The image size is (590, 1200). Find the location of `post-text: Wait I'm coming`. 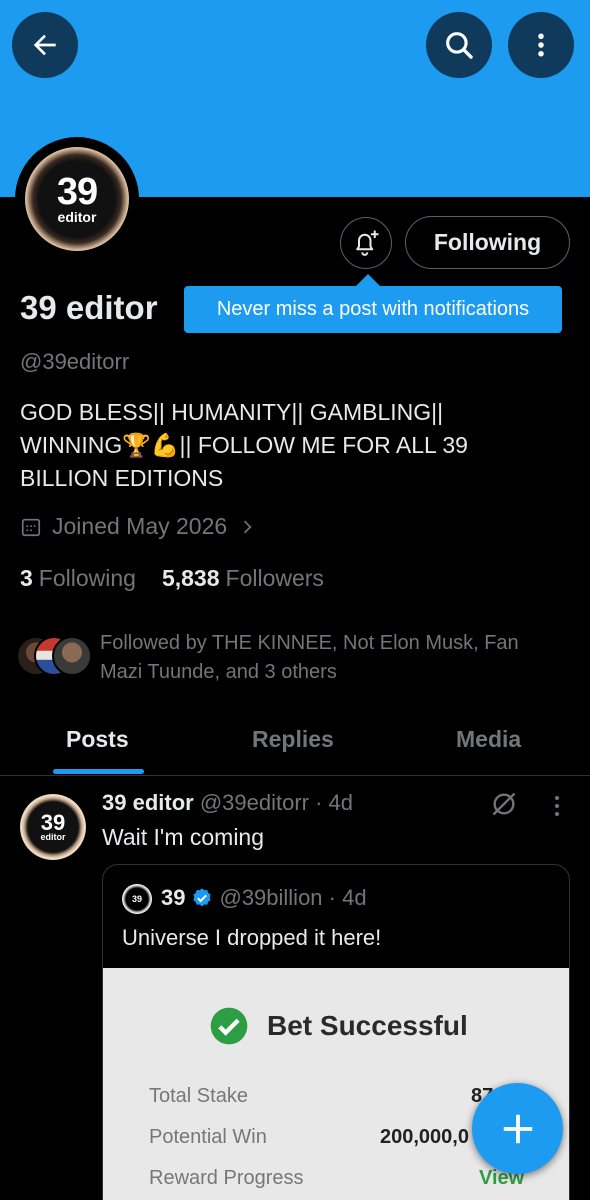

post-text: Wait I'm coming is located at coordinates (183, 837).